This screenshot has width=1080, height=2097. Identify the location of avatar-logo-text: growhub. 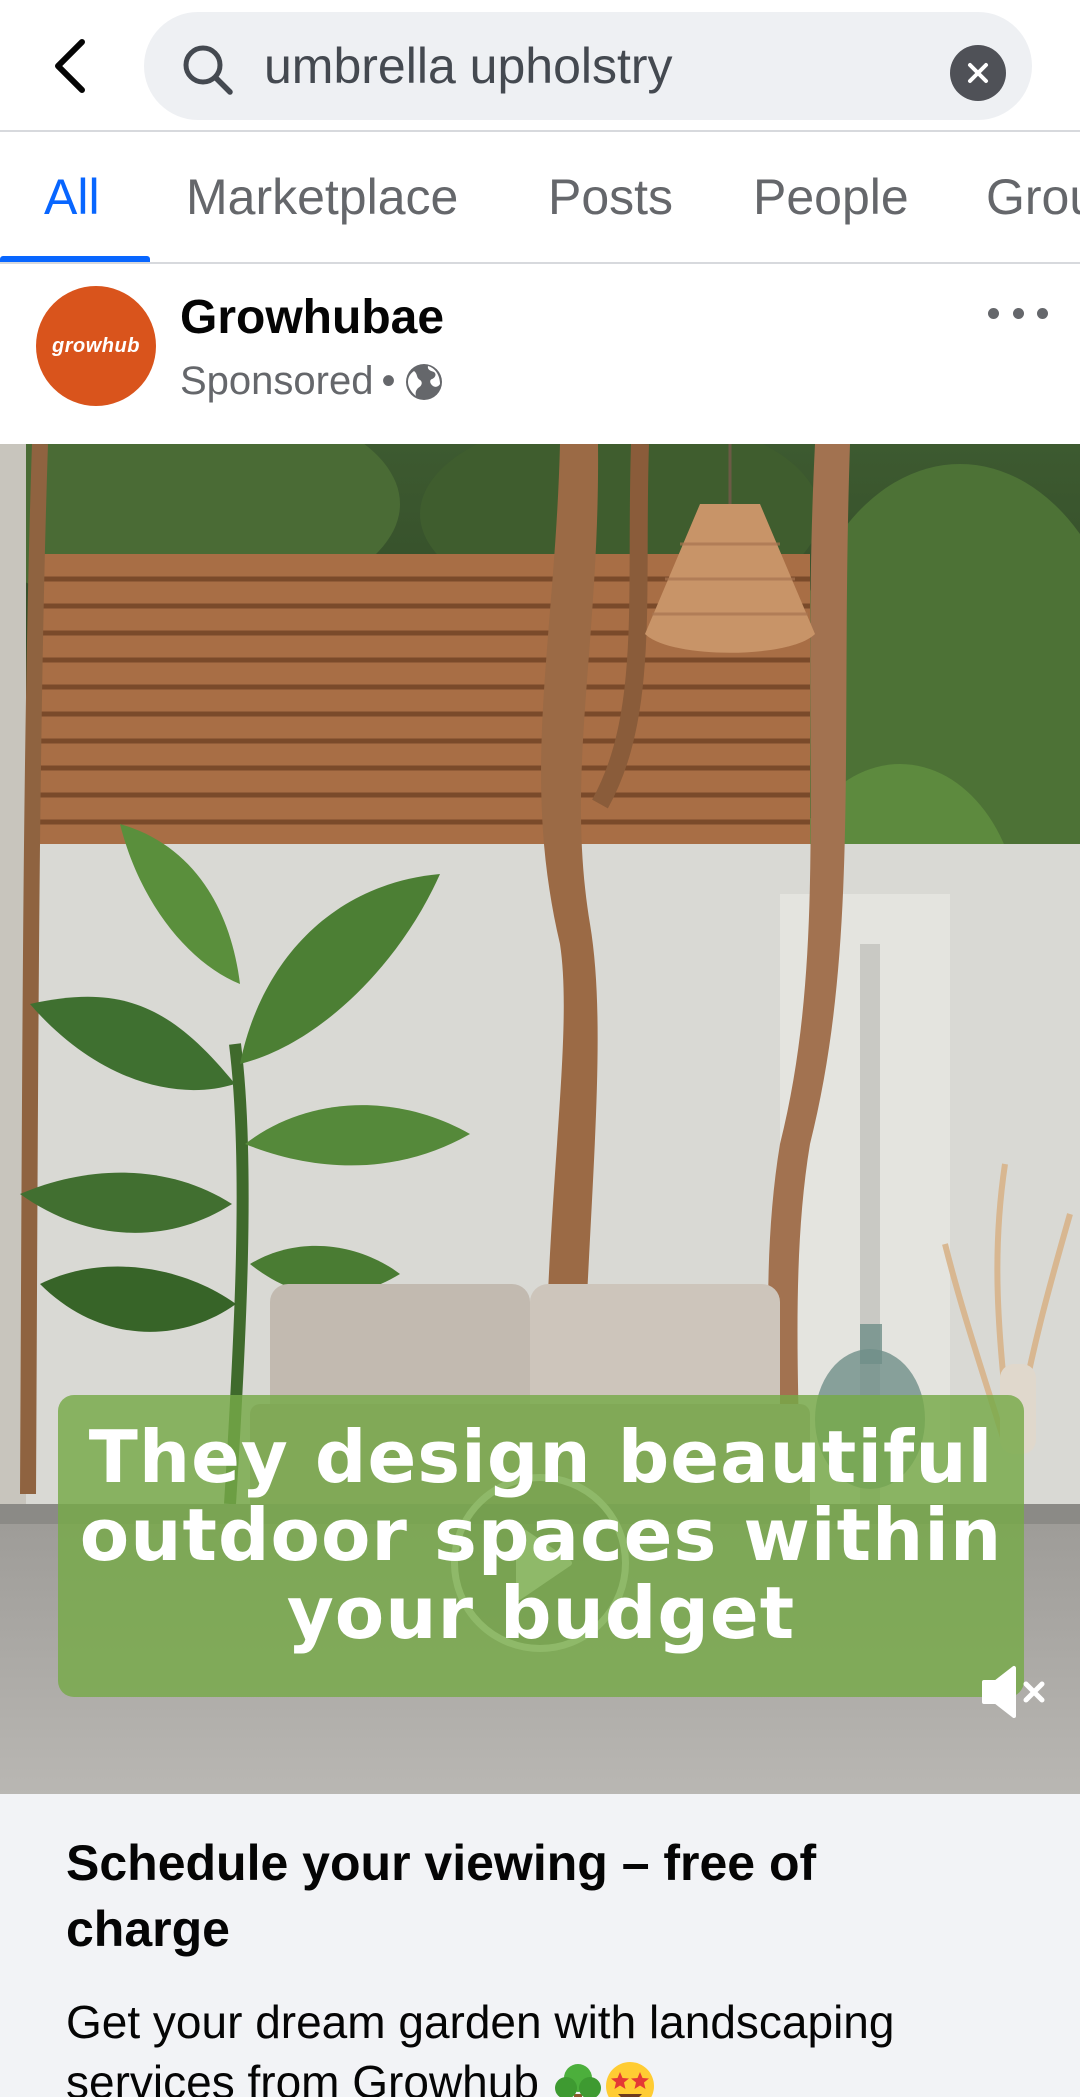
(96, 345).